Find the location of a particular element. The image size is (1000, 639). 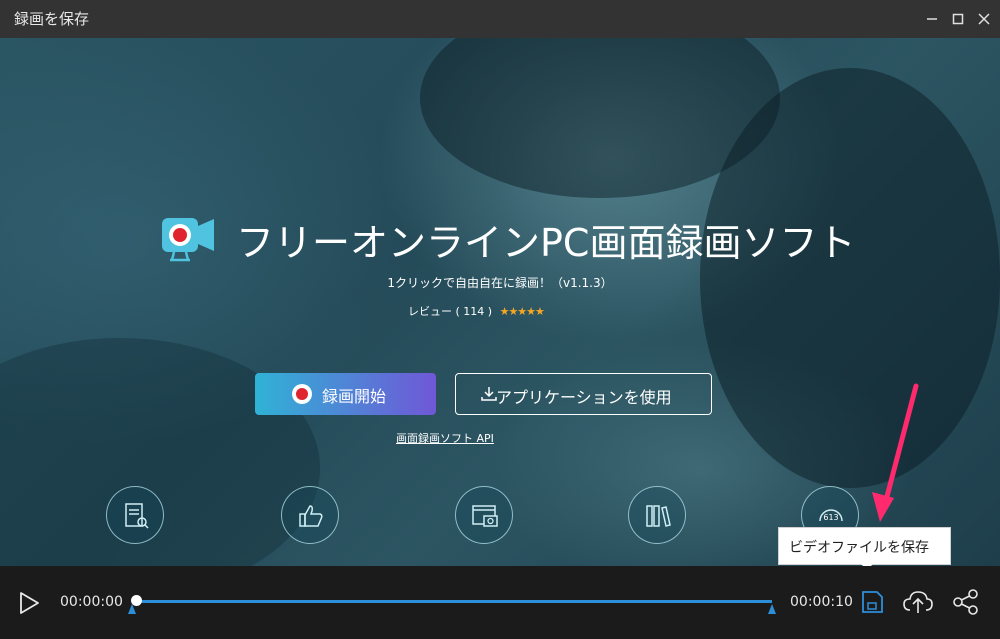

share-icon is located at coordinates (966, 602).